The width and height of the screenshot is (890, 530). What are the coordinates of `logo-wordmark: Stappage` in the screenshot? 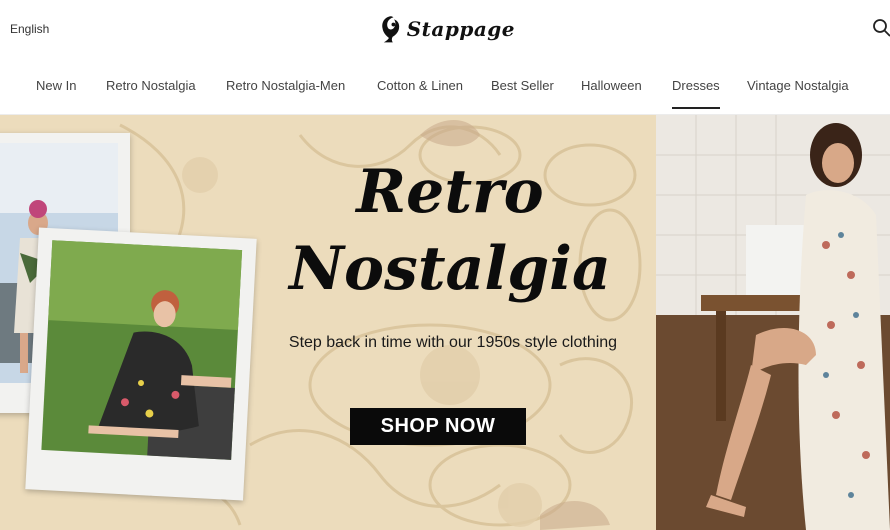 It's located at (460, 29).